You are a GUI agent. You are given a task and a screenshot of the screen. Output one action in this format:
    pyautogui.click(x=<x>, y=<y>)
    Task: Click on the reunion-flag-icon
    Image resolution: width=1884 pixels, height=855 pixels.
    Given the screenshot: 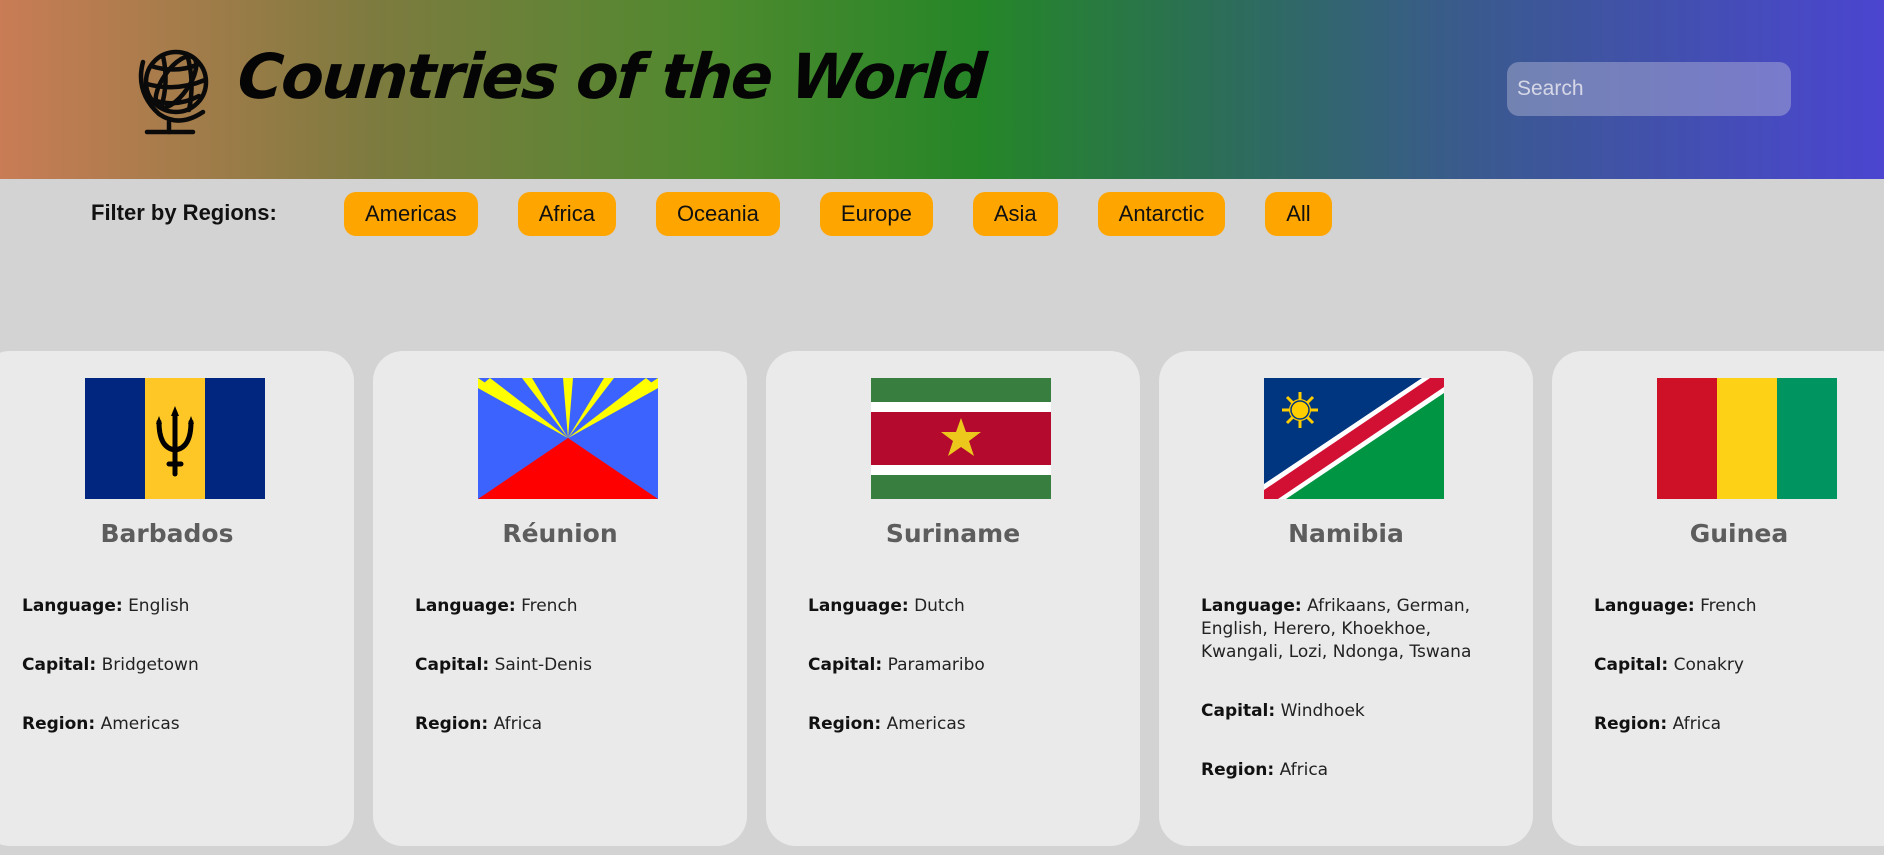 What is the action you would take?
    pyautogui.click(x=568, y=438)
    